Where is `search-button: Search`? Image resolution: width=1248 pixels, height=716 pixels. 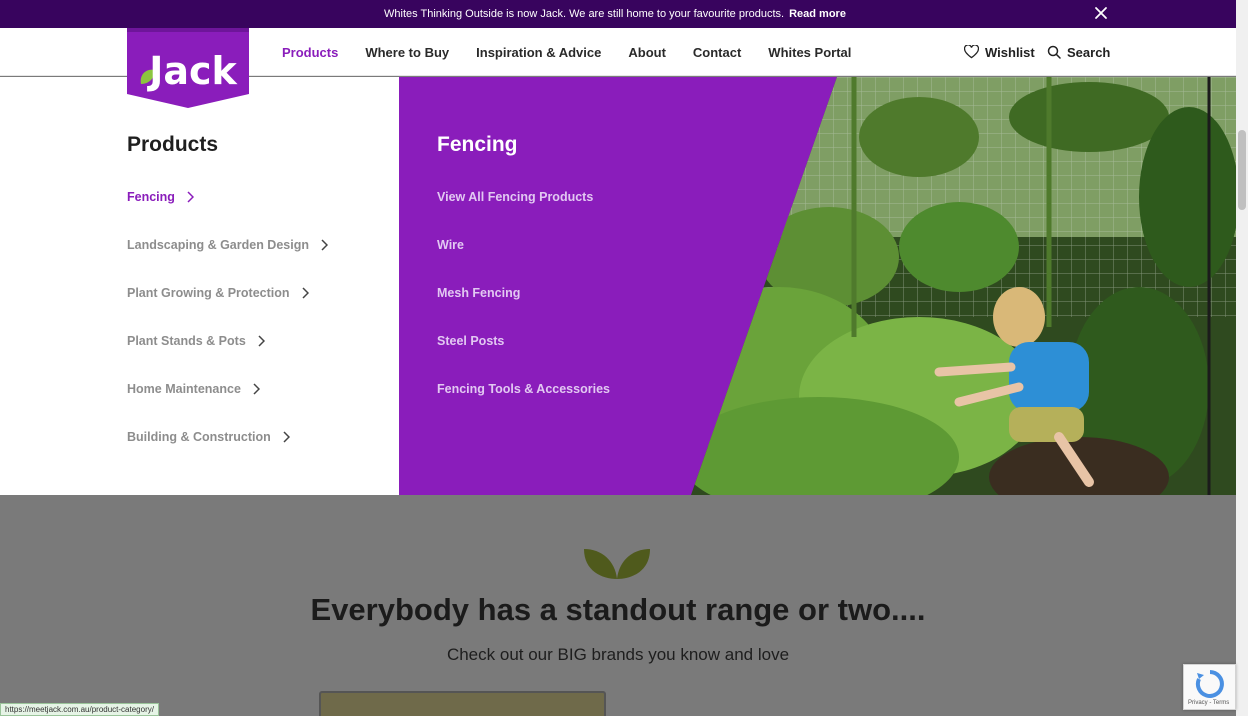
search-button: Search is located at coordinates (1078, 52).